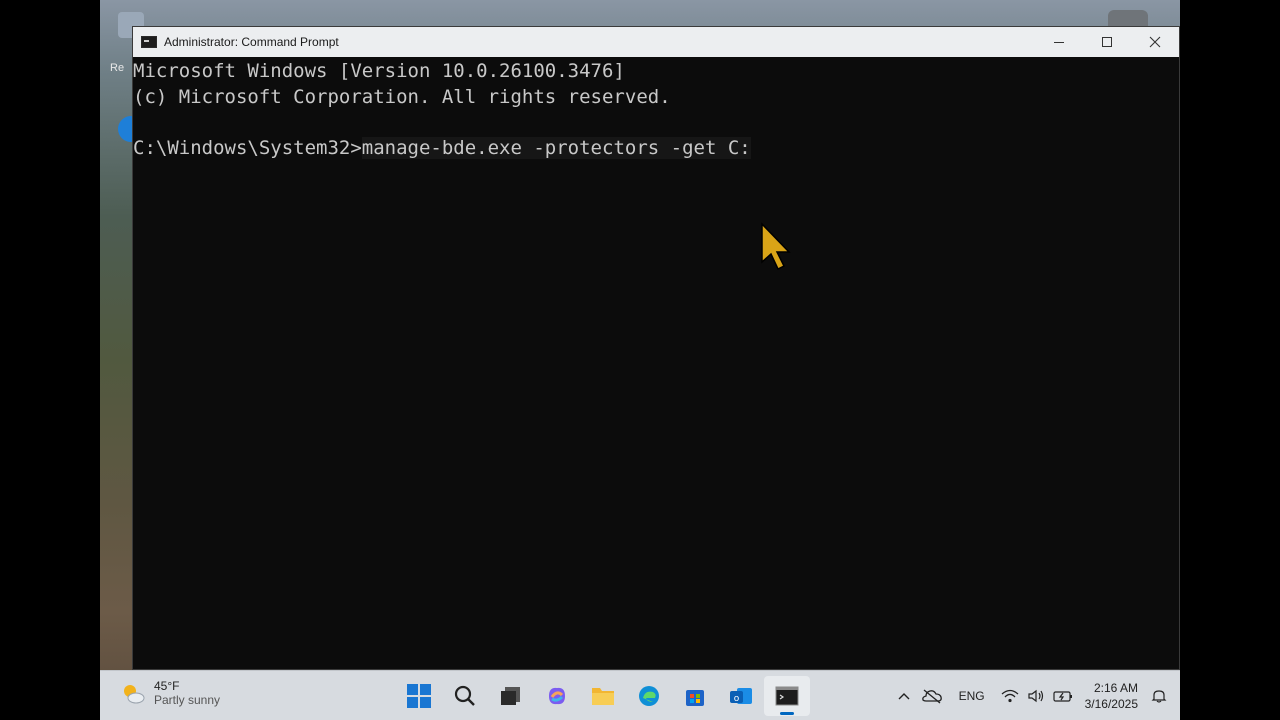 The height and width of the screenshot is (720, 1280). I want to click on svg-text: o, so click(737, 699).